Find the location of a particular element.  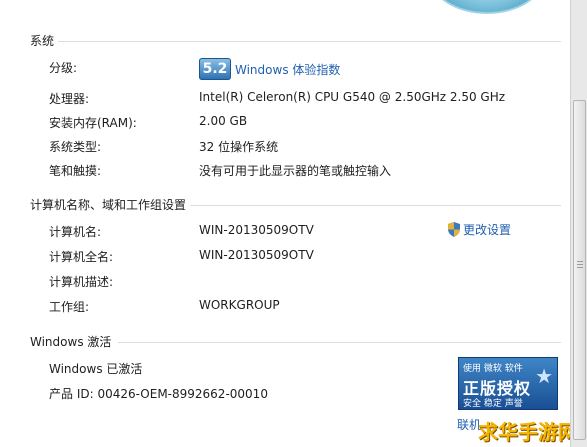

activation-status: Windows 已激活 is located at coordinates (96, 369).